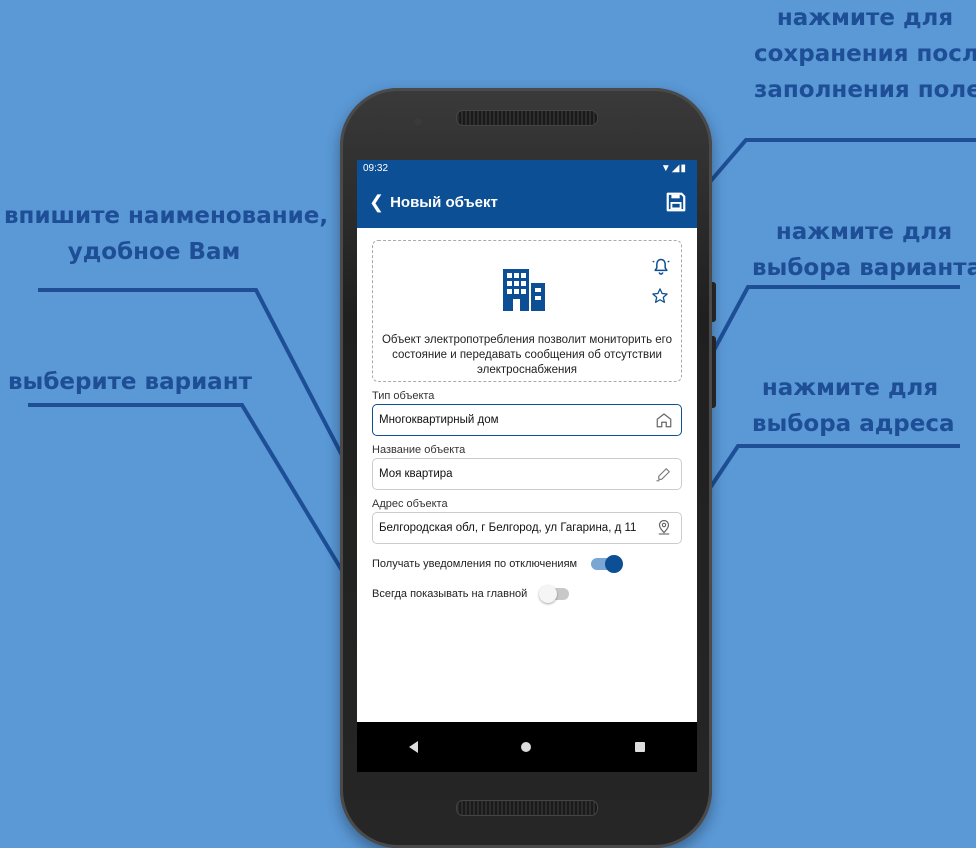 The width and height of the screenshot is (976, 848). Describe the element at coordinates (444, 202) in the screenshot. I see `page-title: Новый объект` at that location.